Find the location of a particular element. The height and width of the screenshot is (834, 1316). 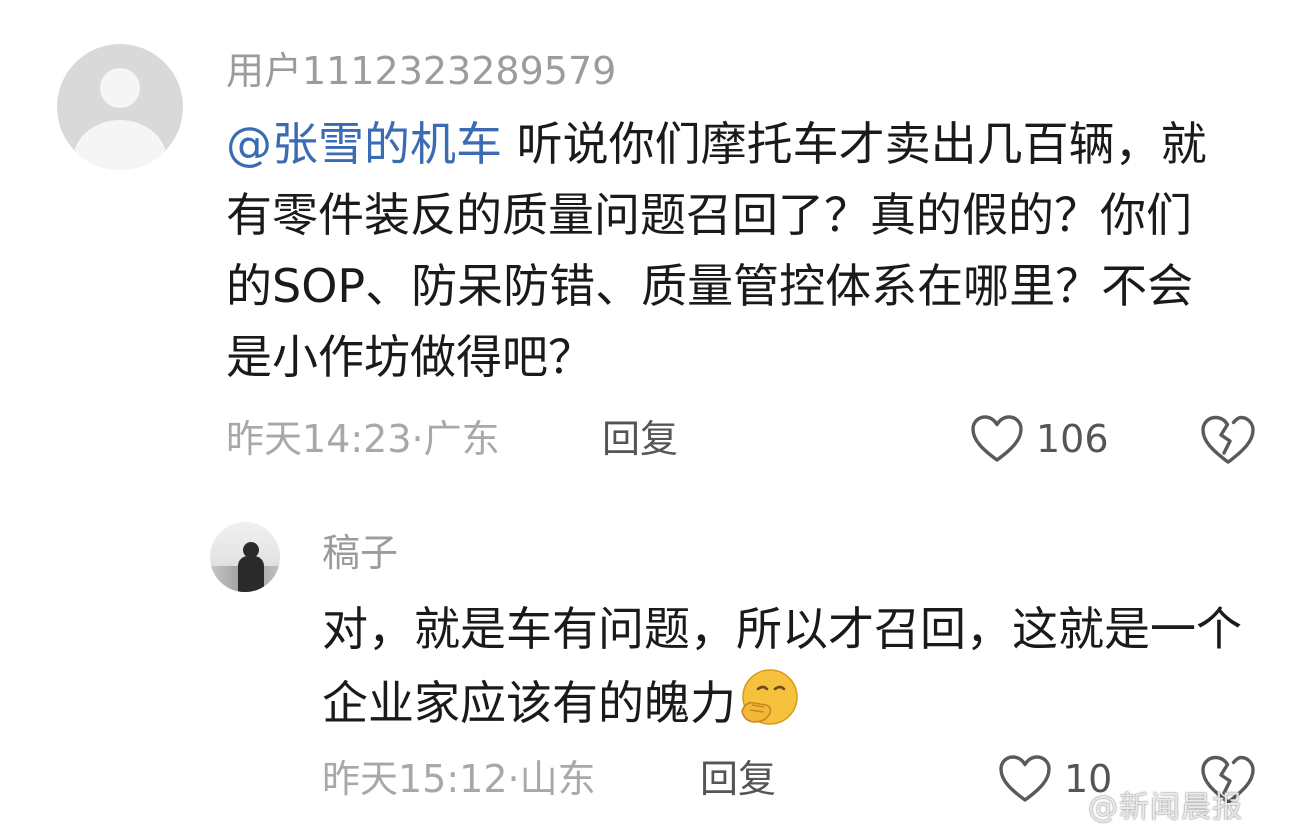

reply-body: 对，就是车有问题，所以才召回，这就是一个企业家应该有的魄力 is located at coordinates (782, 666).